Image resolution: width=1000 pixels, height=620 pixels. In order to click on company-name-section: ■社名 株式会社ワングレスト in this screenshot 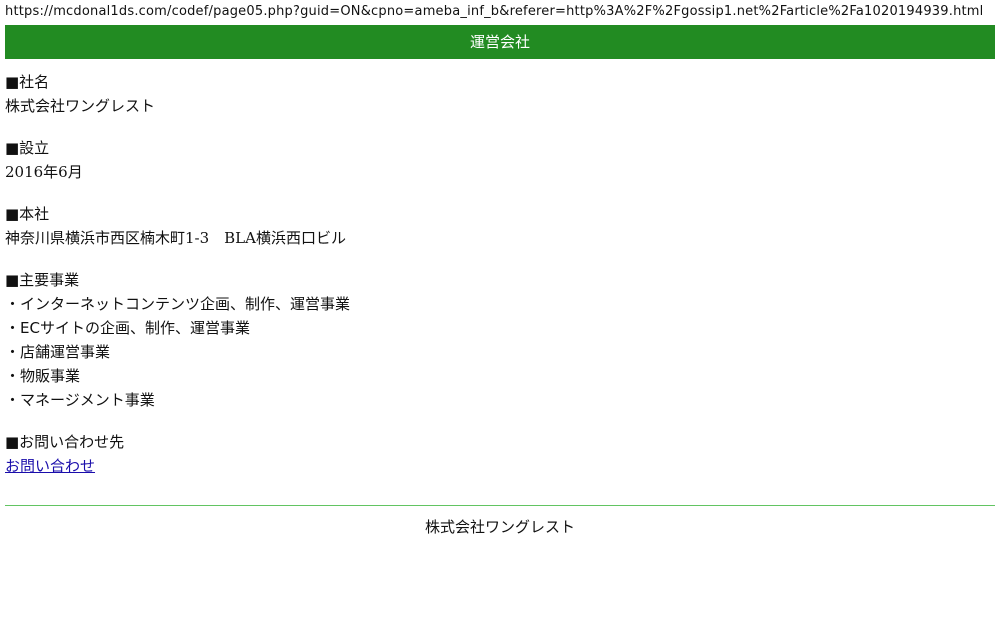, I will do `click(500, 94)`.